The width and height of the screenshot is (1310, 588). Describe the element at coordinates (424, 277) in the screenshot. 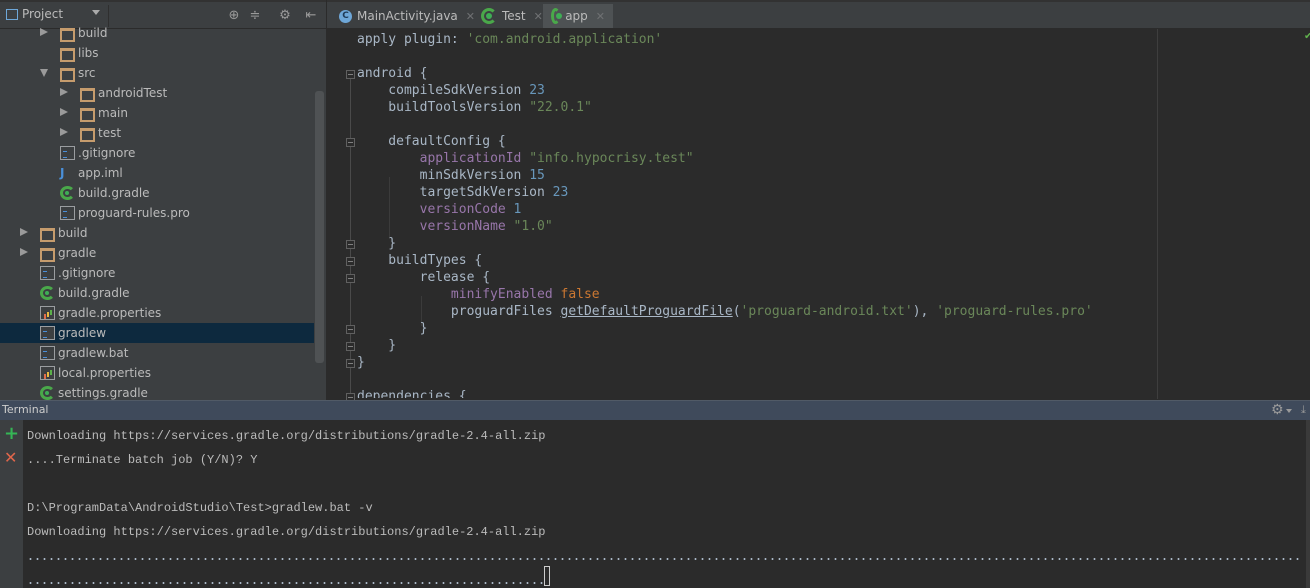

I see `code-line: release {` at that location.